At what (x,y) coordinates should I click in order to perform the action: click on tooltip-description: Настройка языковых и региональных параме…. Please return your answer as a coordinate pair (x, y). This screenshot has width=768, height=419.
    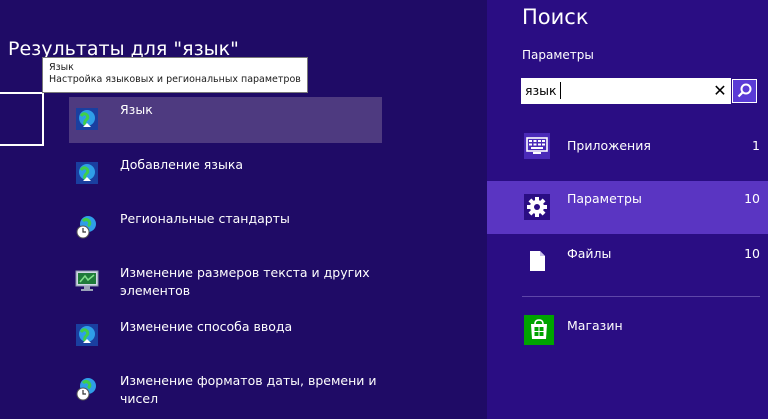
    Looking at the image, I should click on (175, 79).